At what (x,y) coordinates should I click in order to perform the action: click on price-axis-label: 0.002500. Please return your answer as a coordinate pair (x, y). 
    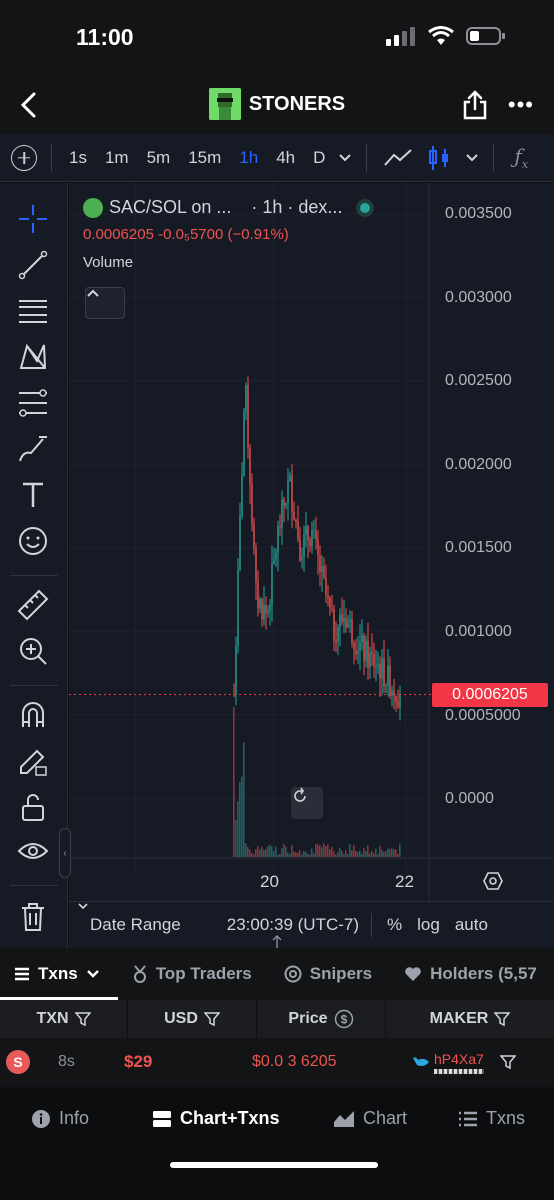
    Looking at the image, I should click on (478, 380).